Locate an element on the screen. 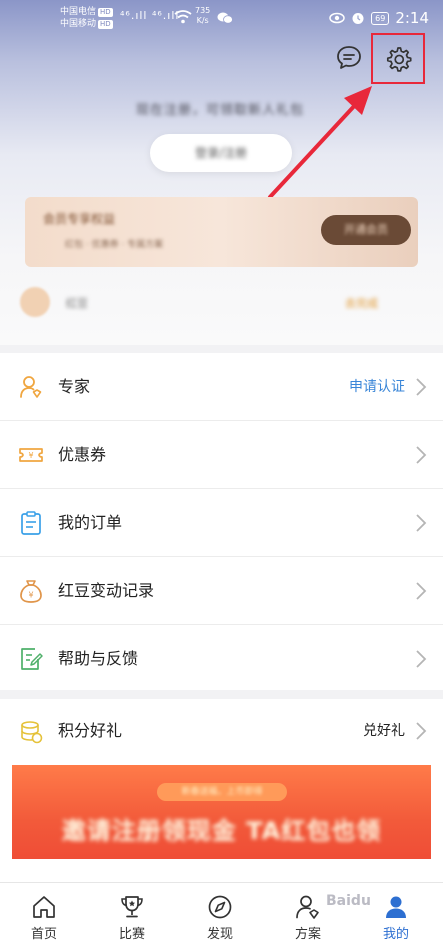  vip-subtitle: 红包 · 优惠券 · 专属方案 is located at coordinates (114, 245).